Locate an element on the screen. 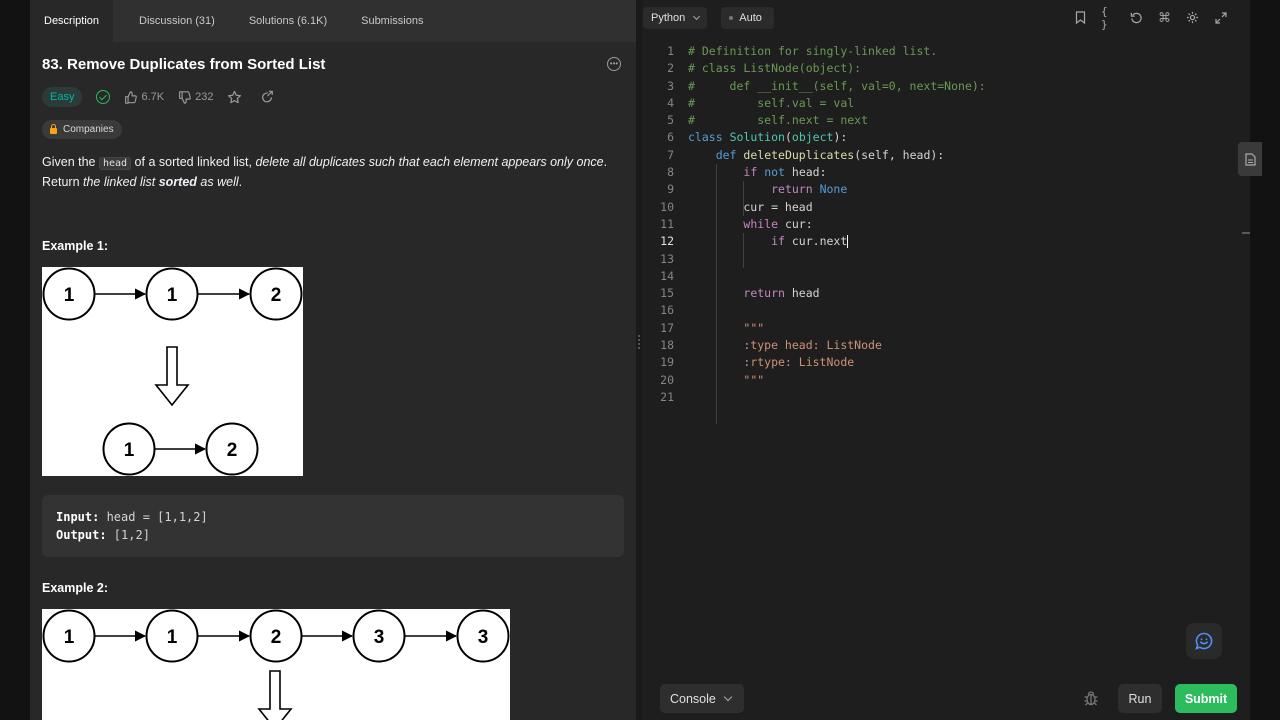 The image size is (1280, 720). dislike-button: 232 is located at coordinates (196, 97).